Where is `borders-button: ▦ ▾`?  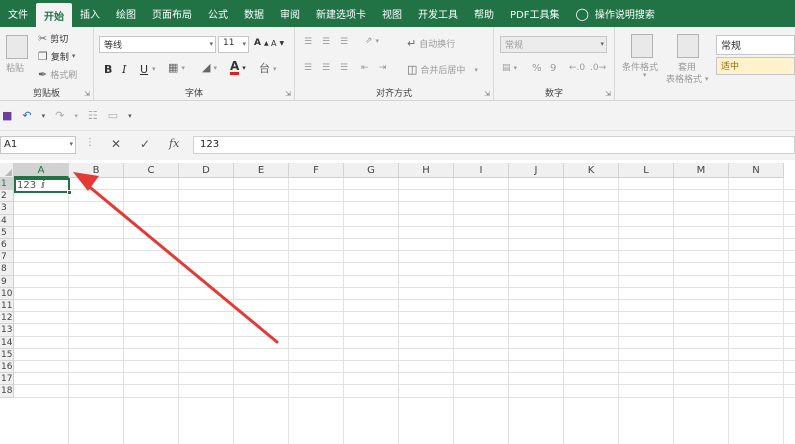 borders-button: ▦ ▾ is located at coordinates (176, 67).